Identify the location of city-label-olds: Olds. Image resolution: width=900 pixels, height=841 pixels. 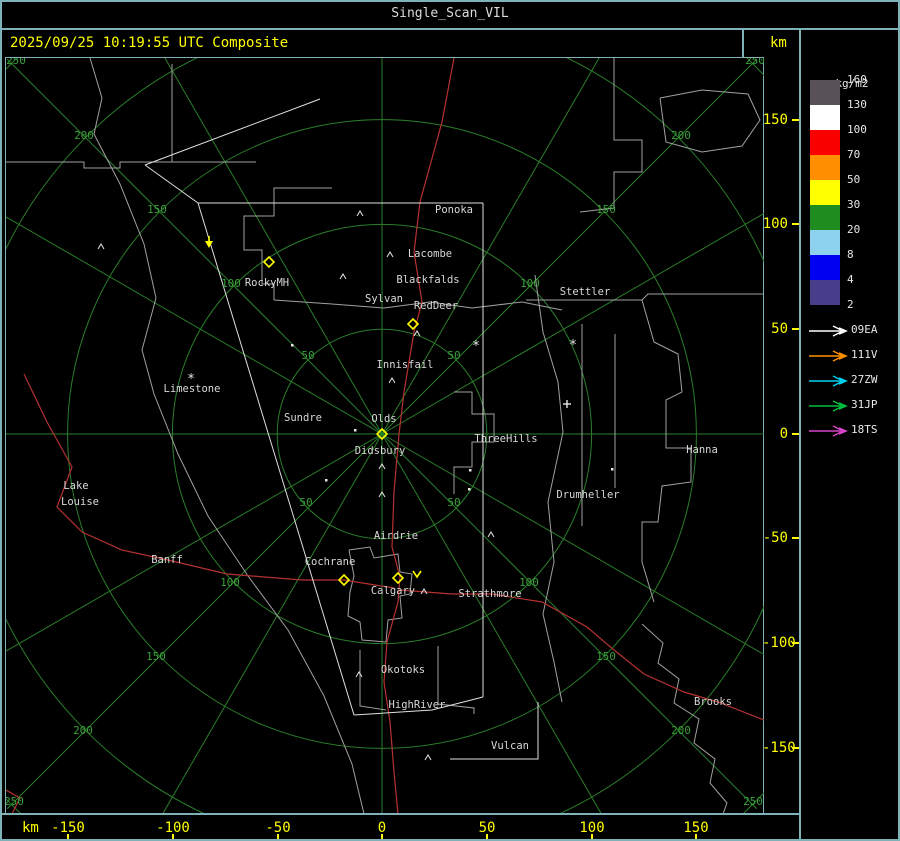
(383, 419).